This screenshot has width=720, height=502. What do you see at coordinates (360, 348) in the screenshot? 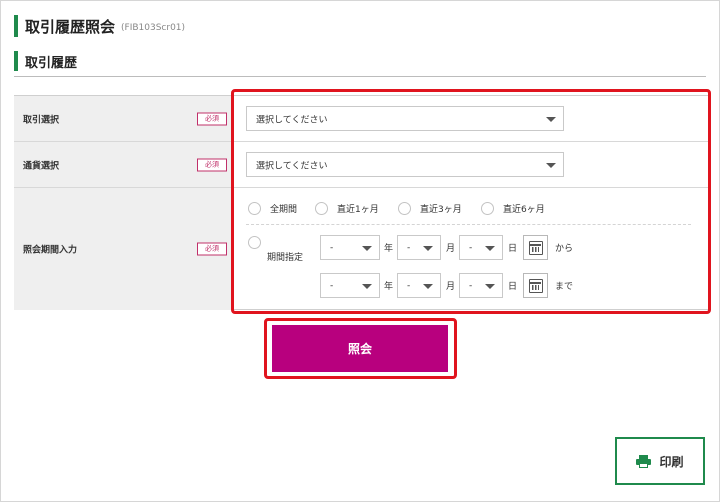
I see `inquiry-submit-button: 照会` at bounding box center [360, 348].